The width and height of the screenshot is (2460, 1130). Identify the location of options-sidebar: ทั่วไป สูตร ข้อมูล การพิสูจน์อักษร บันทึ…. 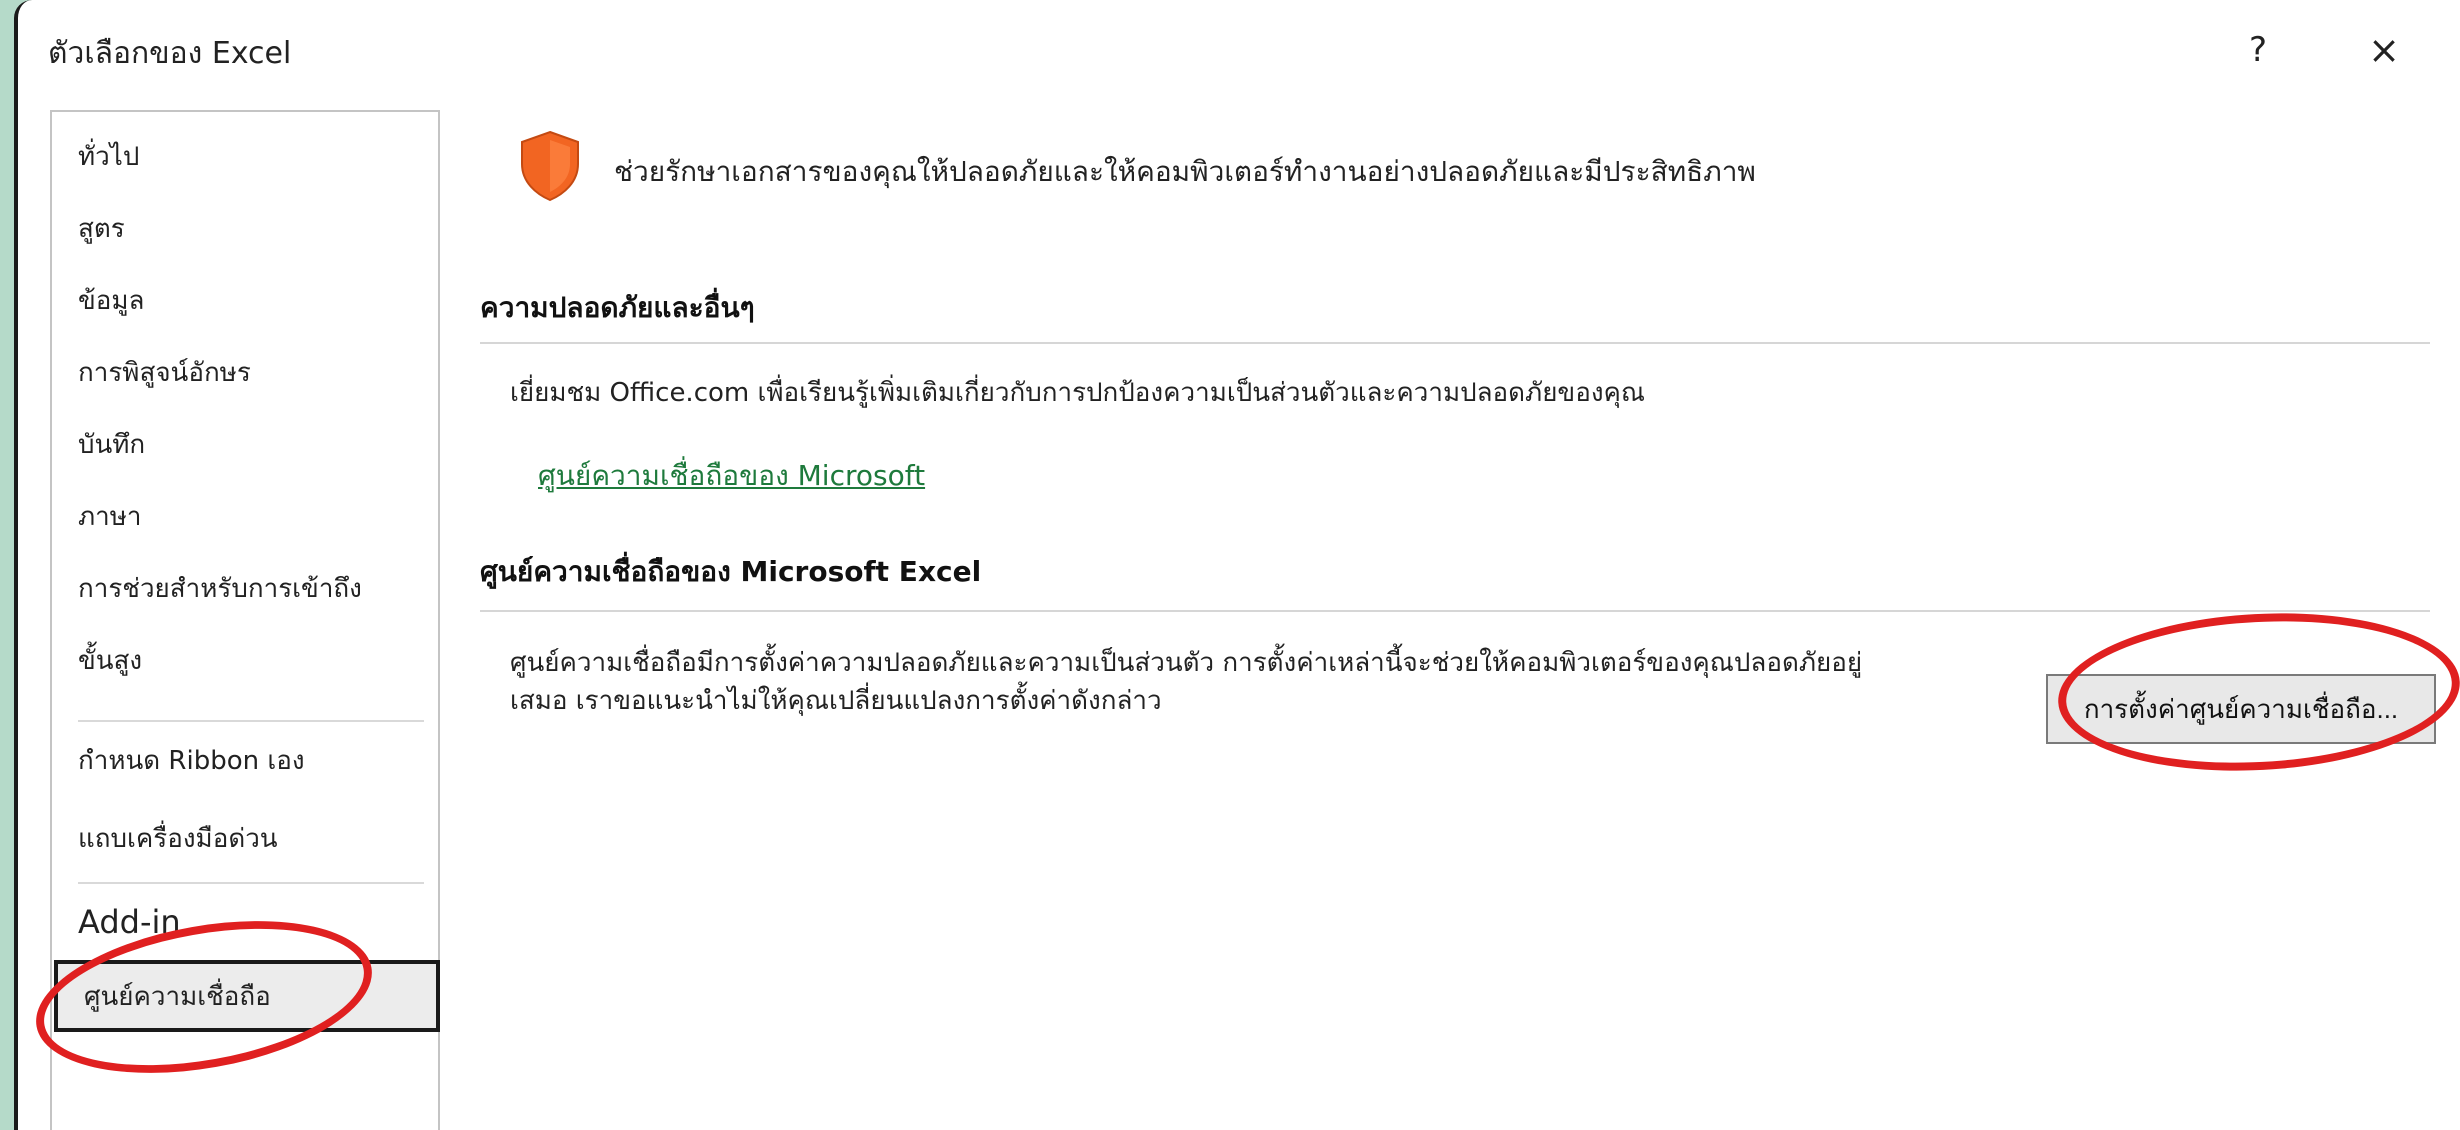
(245, 620).